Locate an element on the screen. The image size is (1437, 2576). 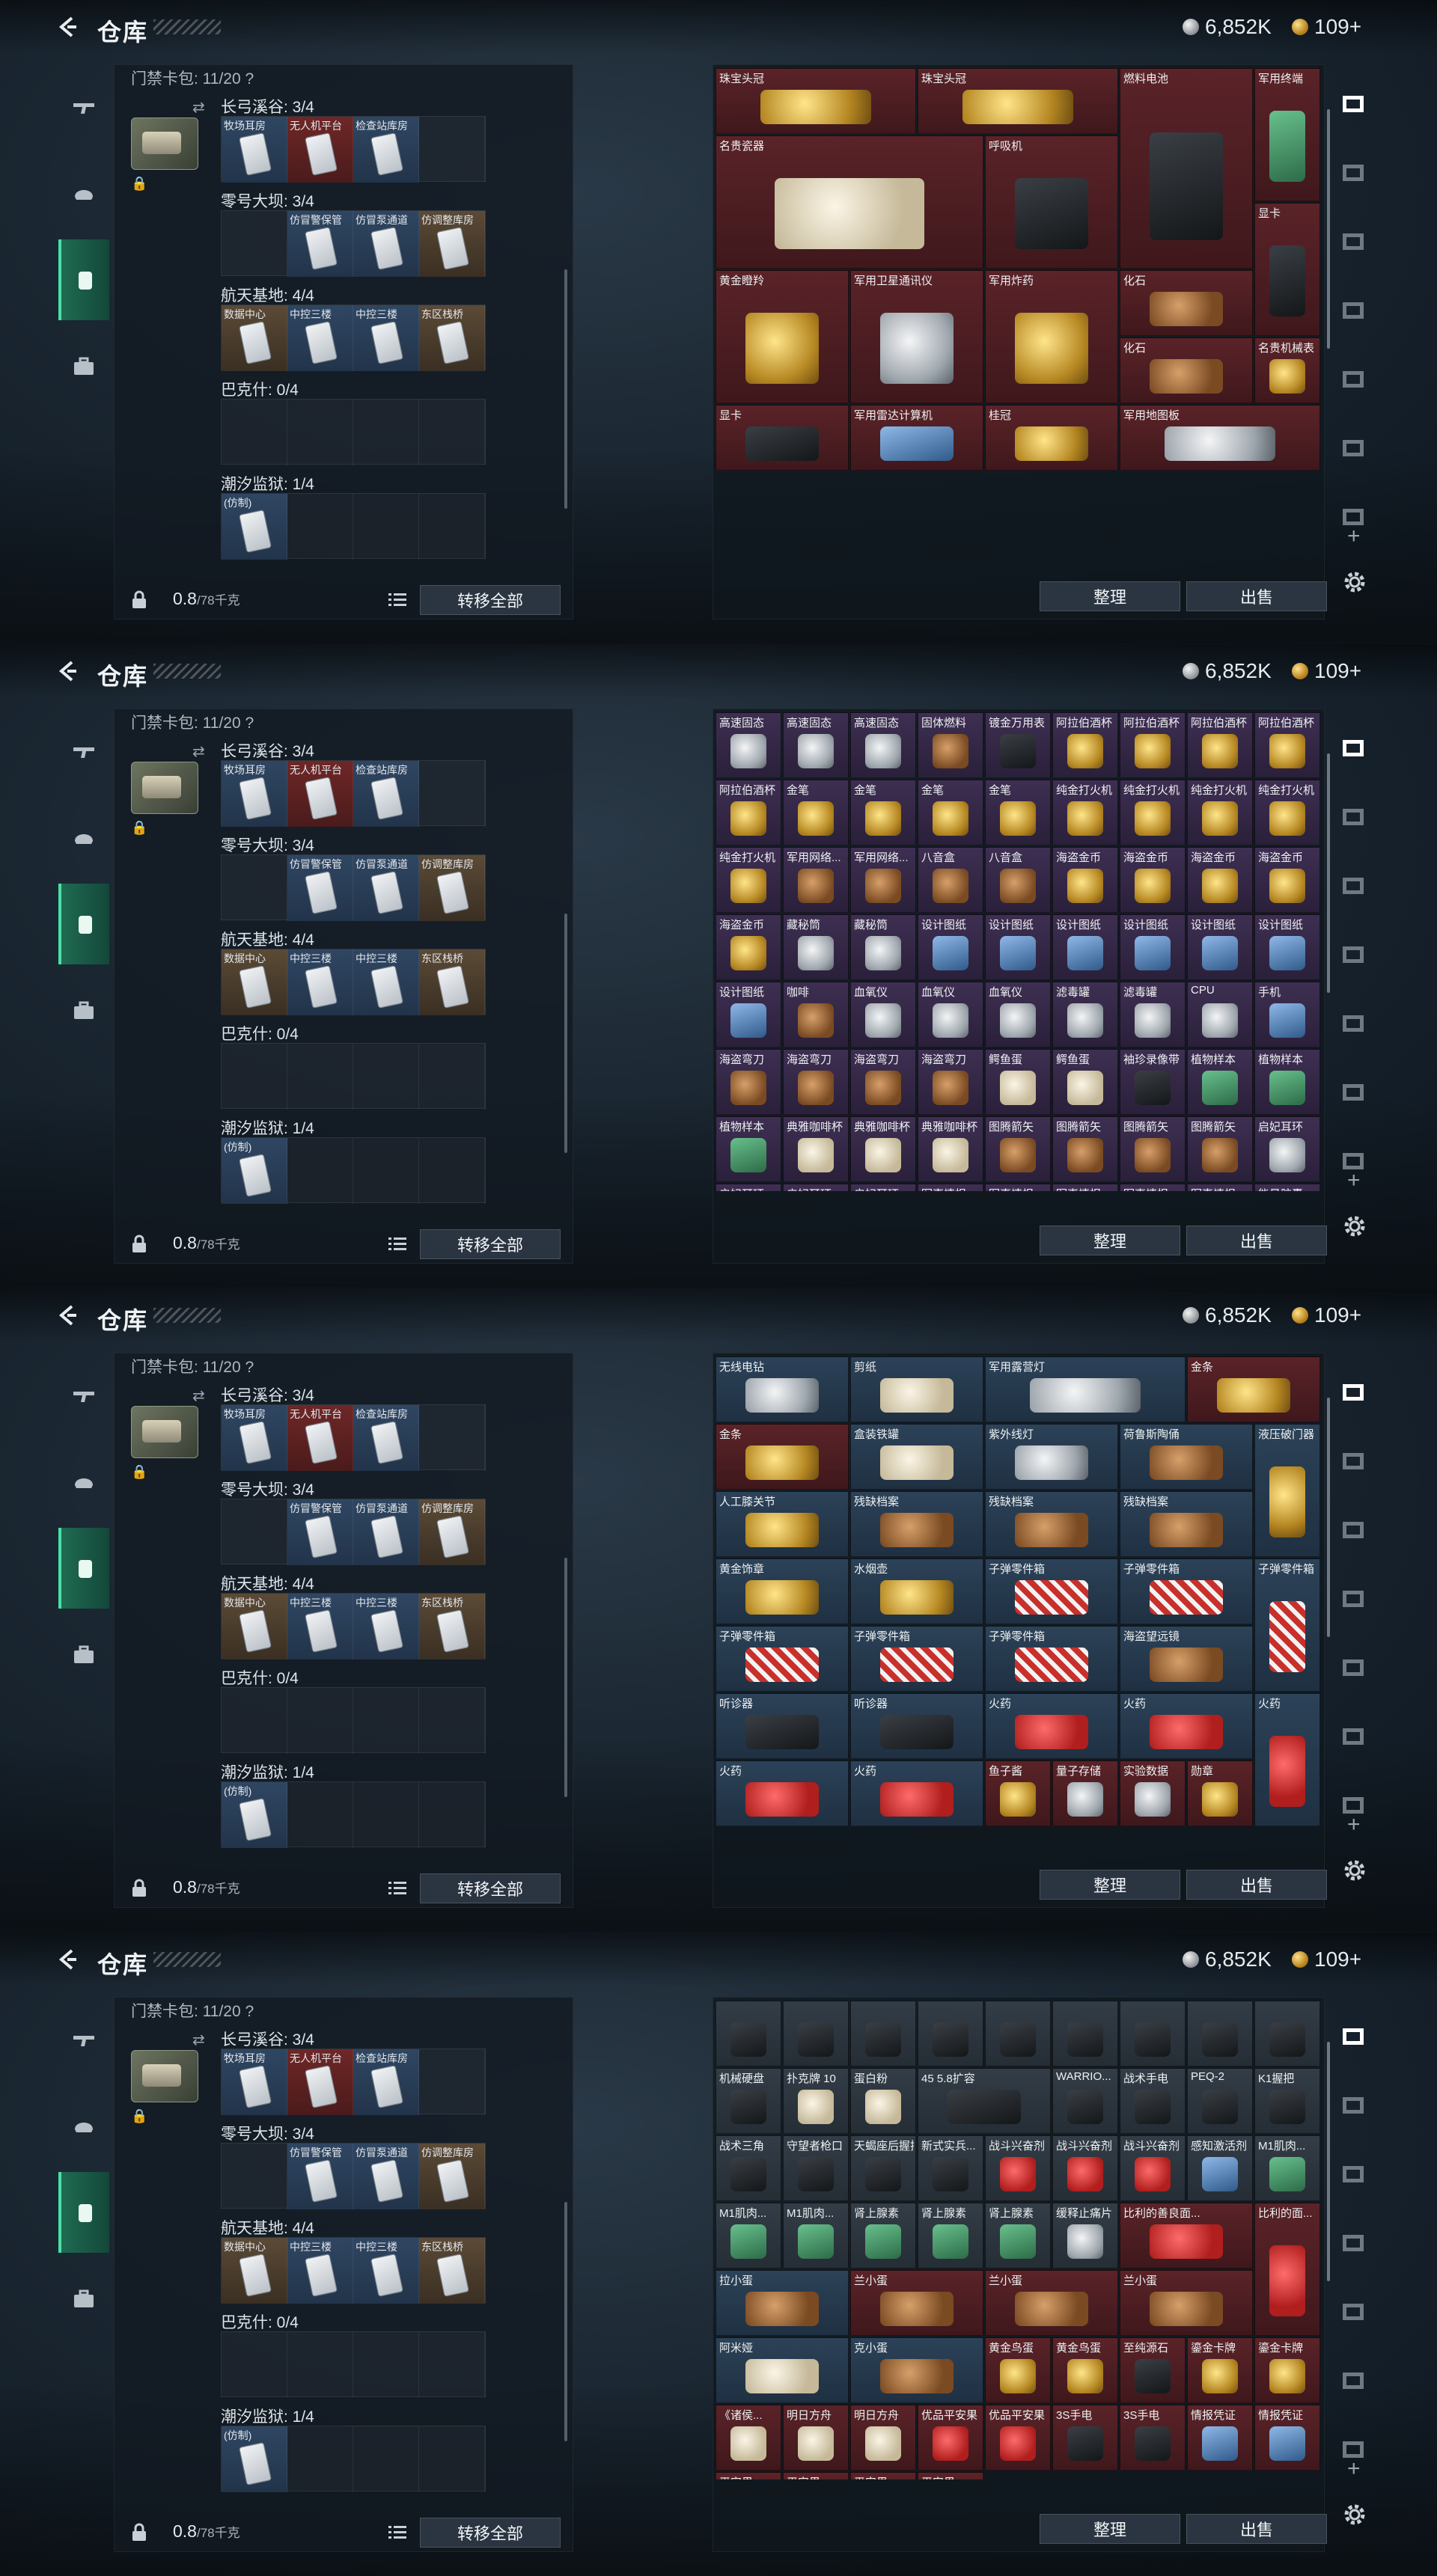
warehouse-item: 听诊器 is located at coordinates (782, 1726).